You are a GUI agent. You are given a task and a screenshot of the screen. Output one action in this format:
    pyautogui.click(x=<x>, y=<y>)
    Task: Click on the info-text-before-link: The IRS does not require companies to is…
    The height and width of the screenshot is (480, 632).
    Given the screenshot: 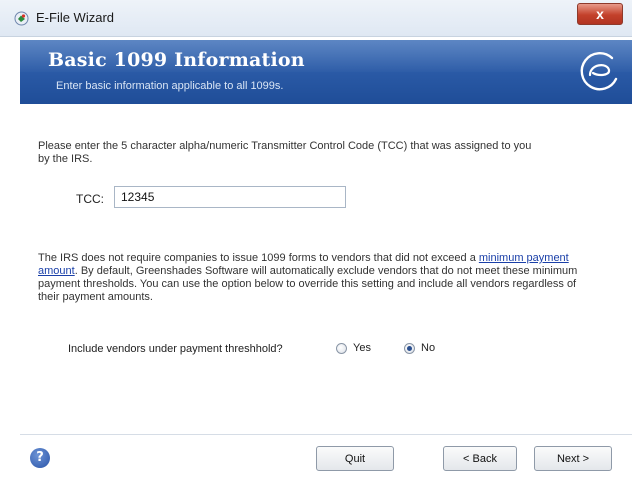 What is the action you would take?
    pyautogui.click(x=258, y=258)
    